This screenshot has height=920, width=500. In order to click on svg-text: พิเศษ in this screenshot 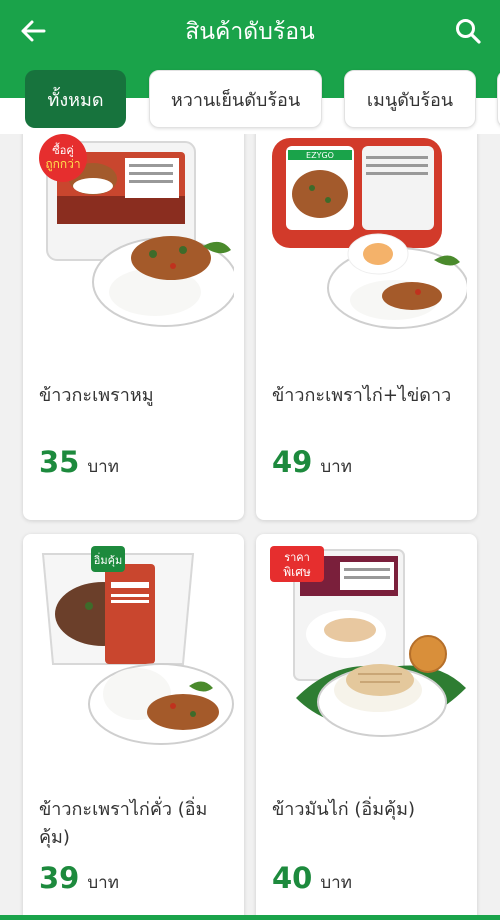, I will do `click(297, 572)`.